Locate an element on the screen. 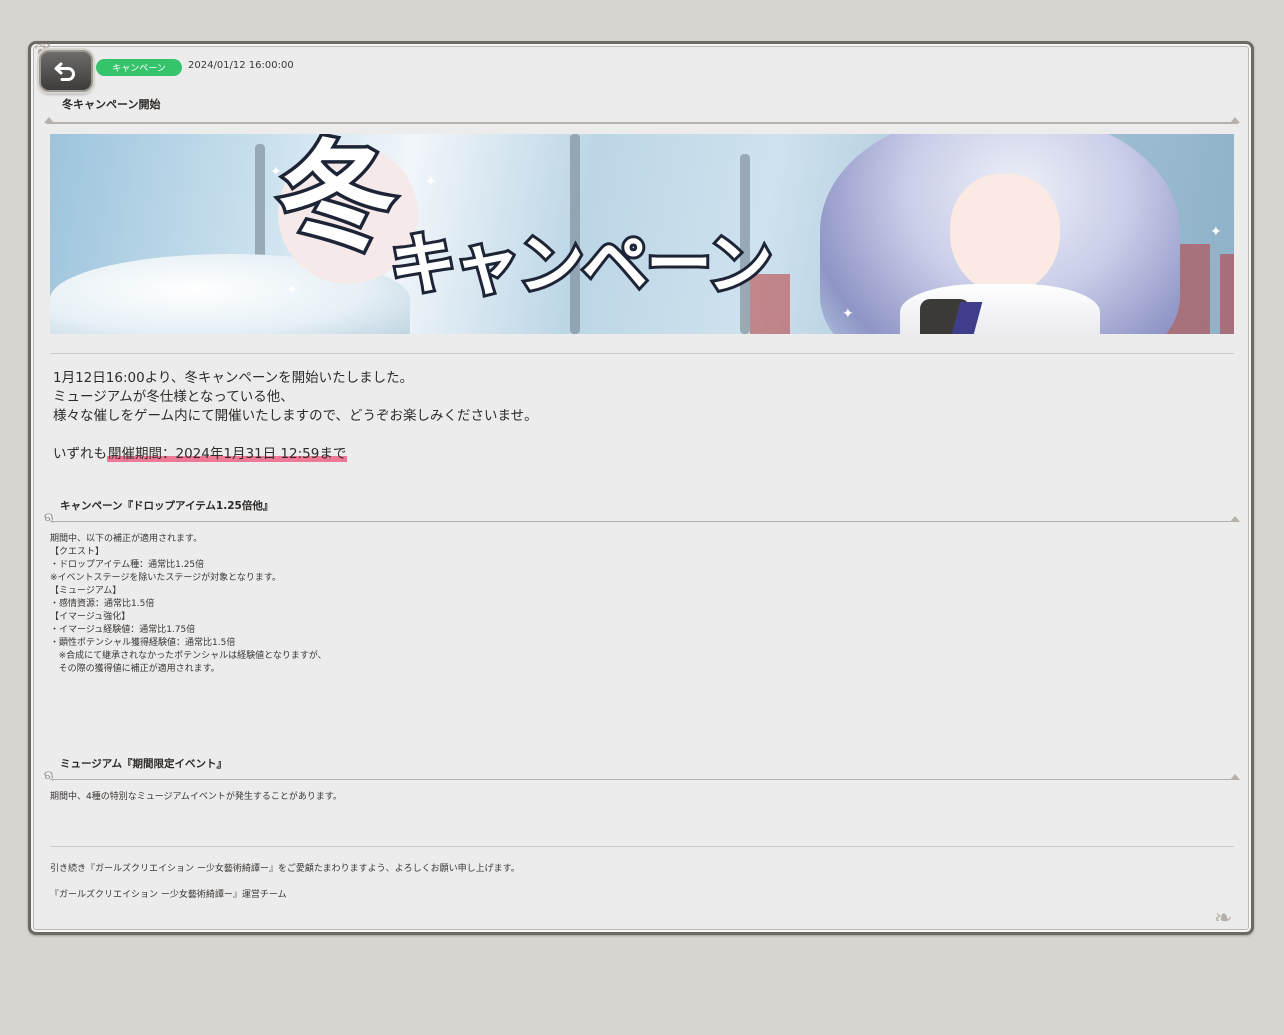 This screenshot has width=1284, height=1035. section1-line: ※合成にて継承されなかったポテンシャルは経験値となりますが、 is located at coordinates (188, 656).